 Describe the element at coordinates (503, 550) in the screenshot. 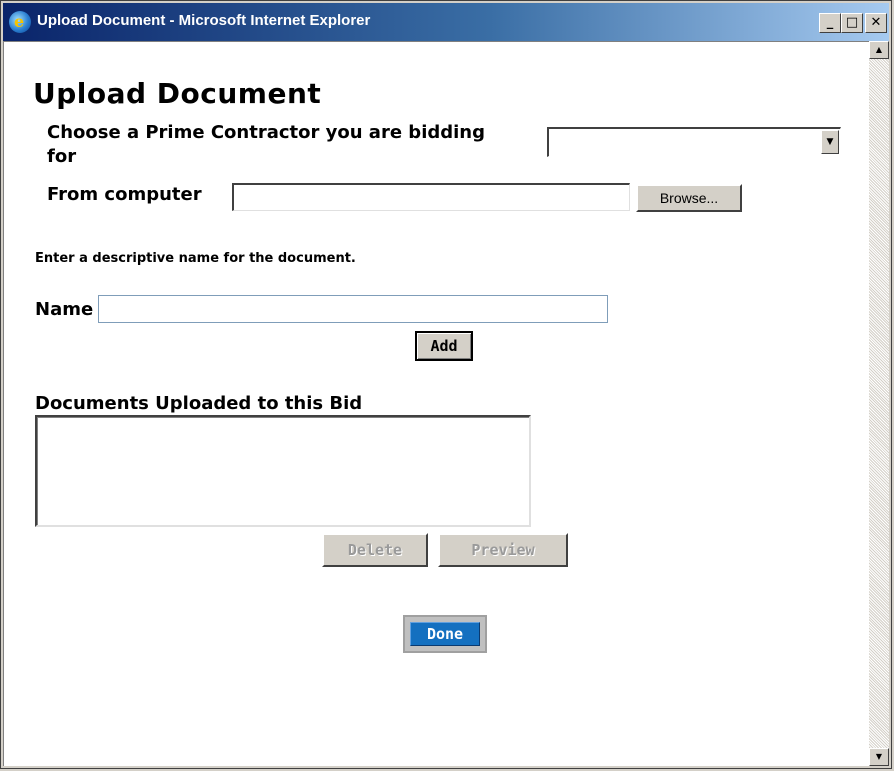

I see `preview-button: Preview` at that location.